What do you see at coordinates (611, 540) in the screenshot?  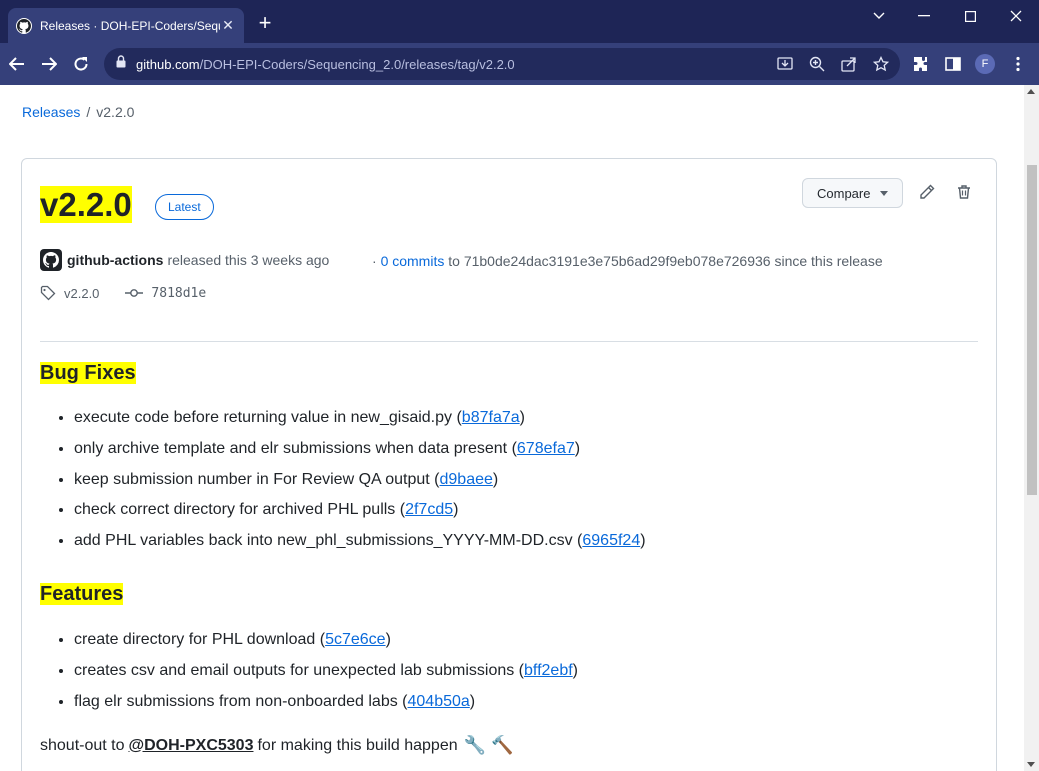 I see `commit-link: 6965f24` at bounding box center [611, 540].